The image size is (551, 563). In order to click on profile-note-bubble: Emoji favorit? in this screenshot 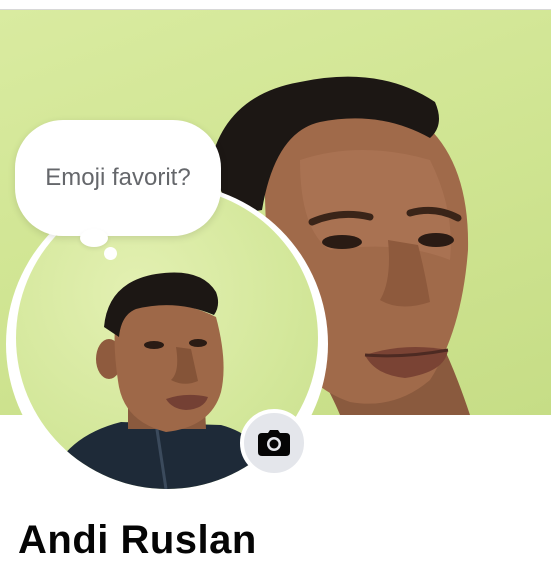, I will do `click(118, 178)`.